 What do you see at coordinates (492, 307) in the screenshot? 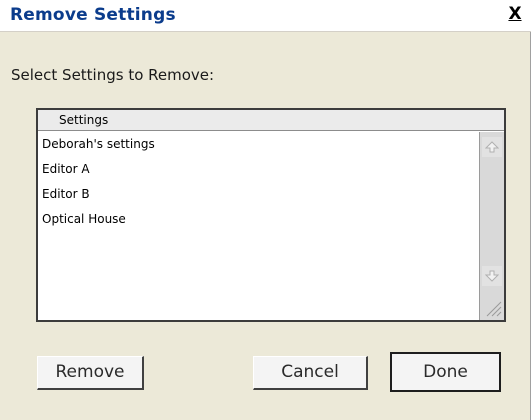
I see `resize-grip-icon` at bounding box center [492, 307].